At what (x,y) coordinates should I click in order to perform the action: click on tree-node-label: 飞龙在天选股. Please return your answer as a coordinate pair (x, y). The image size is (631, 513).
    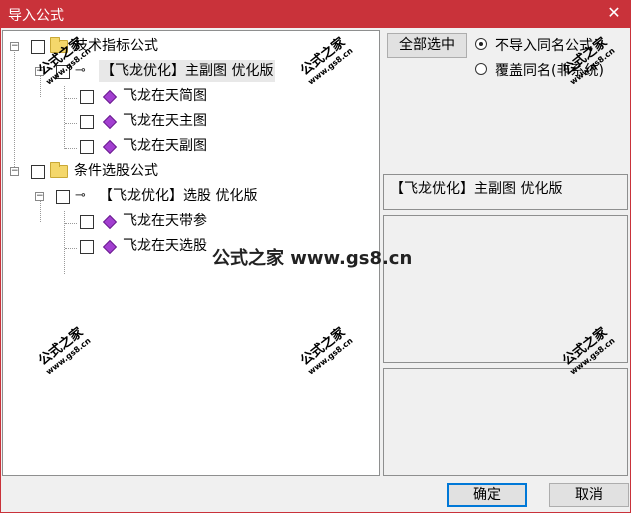
    Looking at the image, I should click on (165, 246).